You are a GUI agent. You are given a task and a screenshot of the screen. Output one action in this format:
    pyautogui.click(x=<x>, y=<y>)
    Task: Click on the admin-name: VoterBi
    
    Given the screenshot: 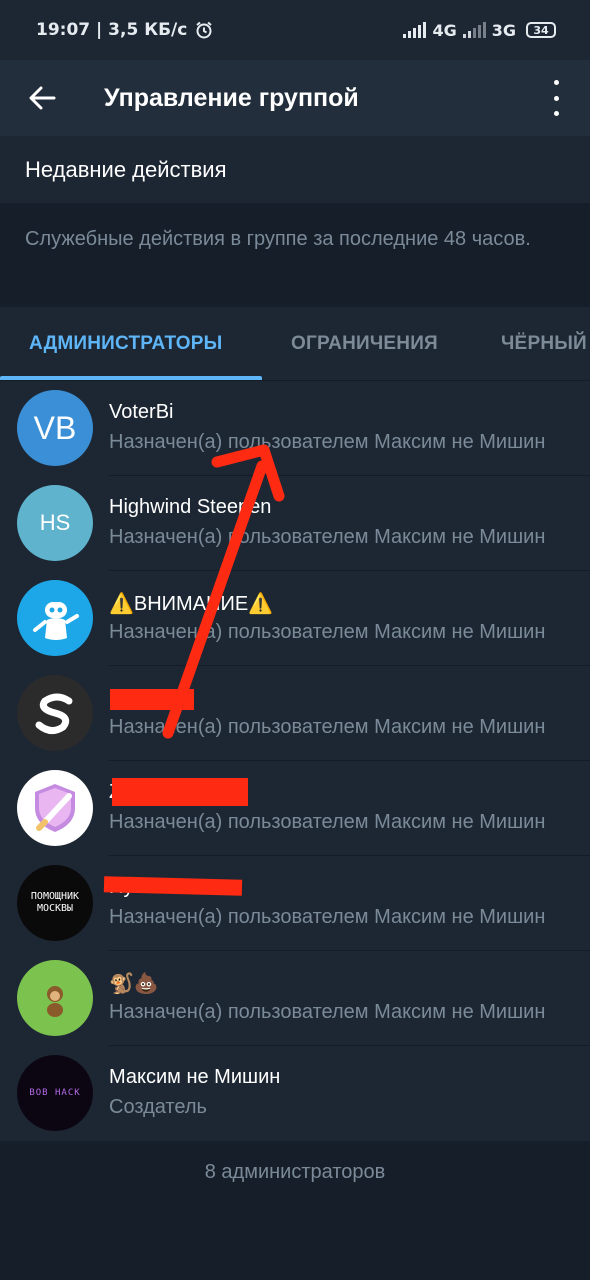 What is the action you would take?
    pyautogui.click(x=141, y=412)
    